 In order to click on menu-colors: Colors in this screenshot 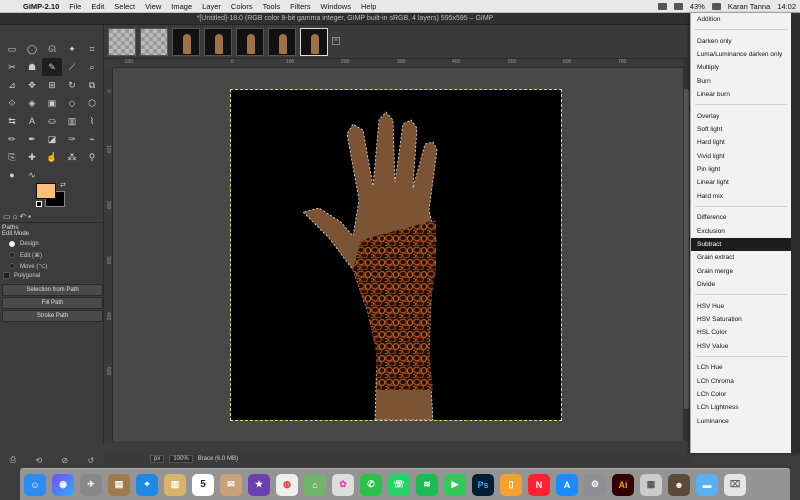, I will do `click(242, 6)`.